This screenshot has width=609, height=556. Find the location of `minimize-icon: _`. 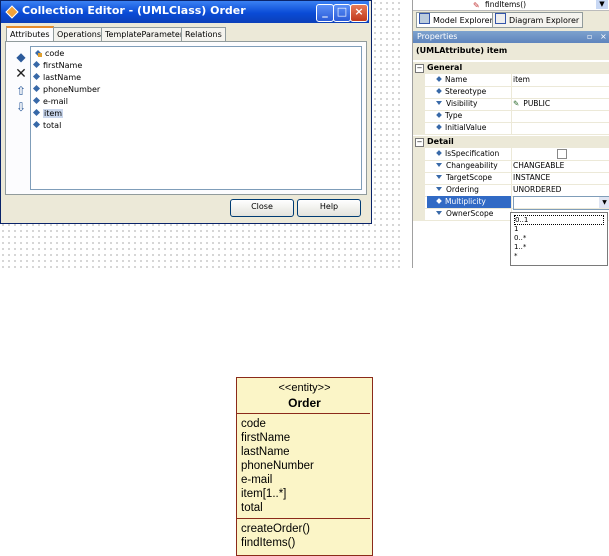

minimize-icon: _ is located at coordinates (325, 11).